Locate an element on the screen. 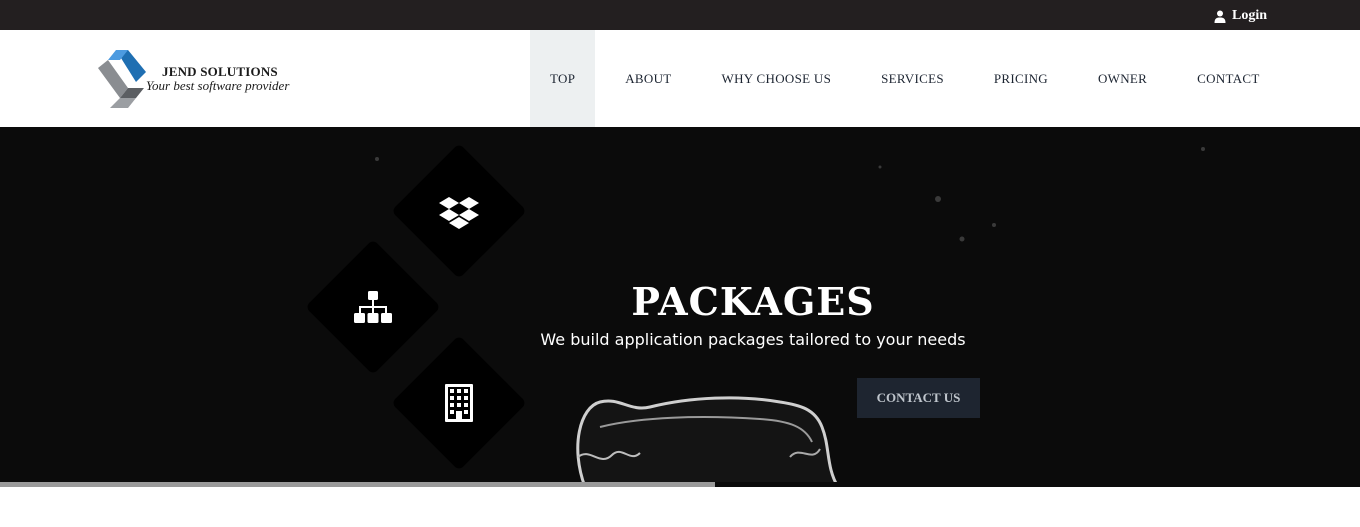  brand-tagline: Your best software provider is located at coordinates (218, 85).